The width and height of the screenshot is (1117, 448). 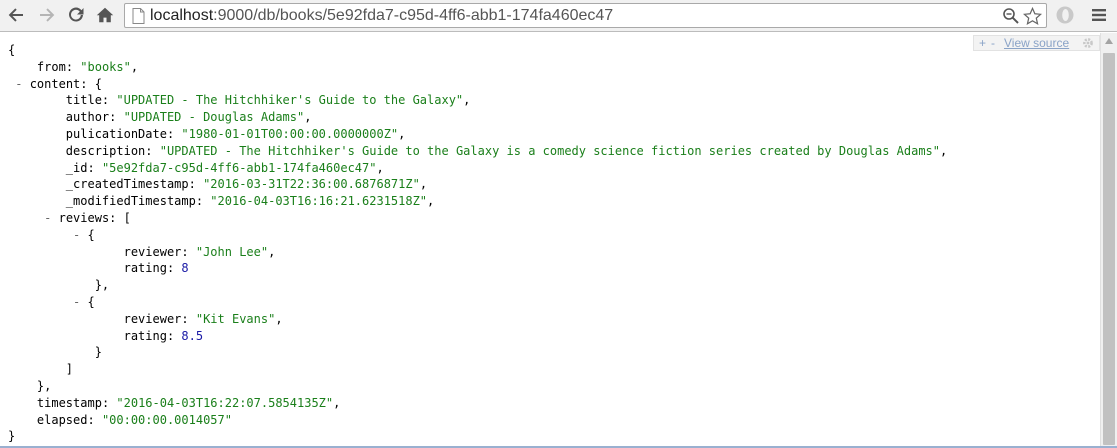 I want to click on json-key: from, so click(x=51, y=66).